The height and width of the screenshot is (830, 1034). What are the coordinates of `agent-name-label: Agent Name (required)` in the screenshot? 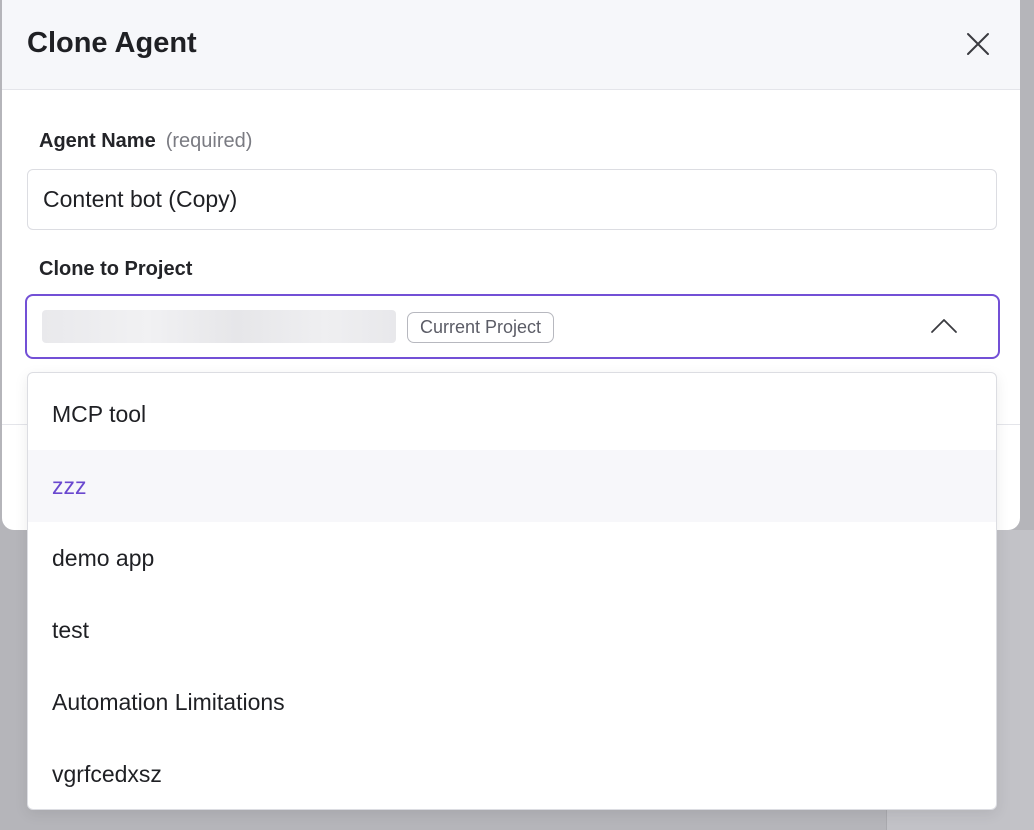 It's located at (145, 141).